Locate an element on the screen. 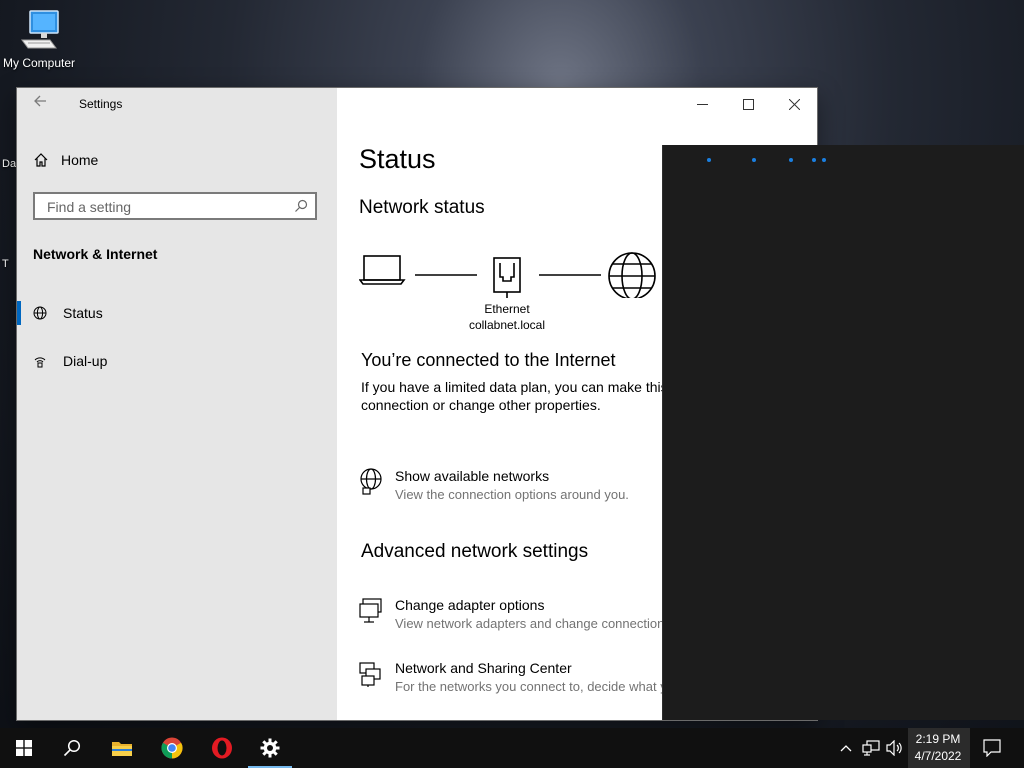 This screenshot has width=1024, height=768. close-button is located at coordinates (794, 104).